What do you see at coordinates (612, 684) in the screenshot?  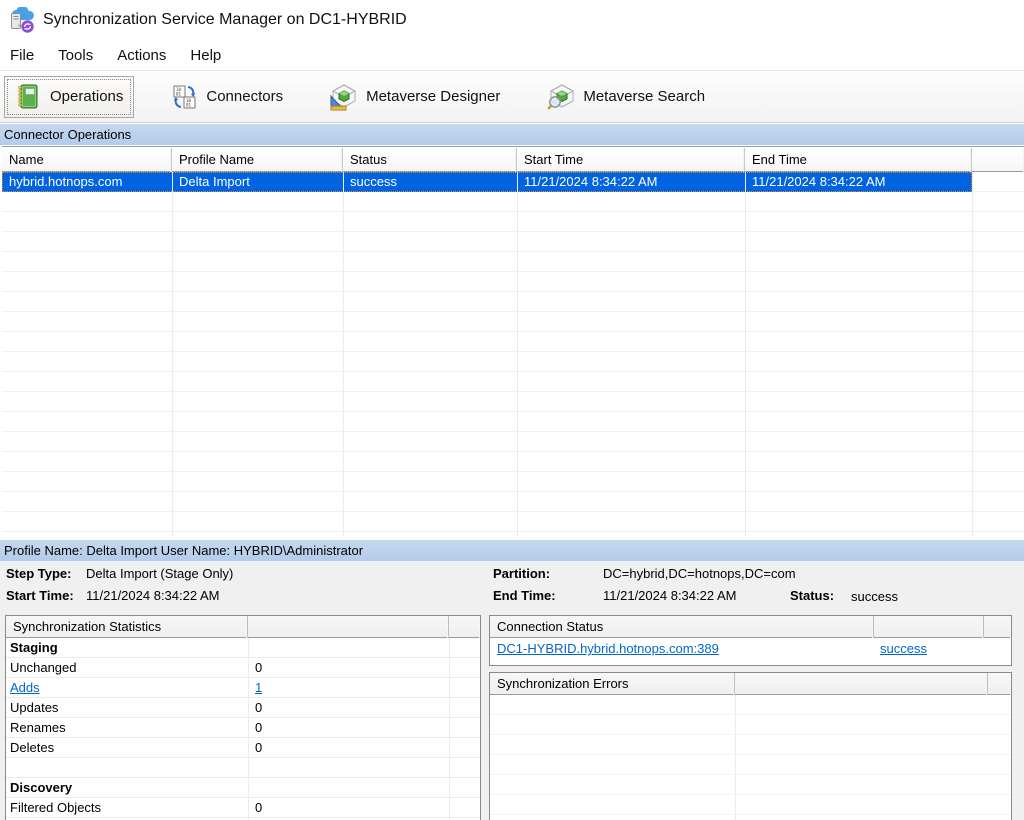 I see `sync-errors-title: Synchronization Errors` at bounding box center [612, 684].